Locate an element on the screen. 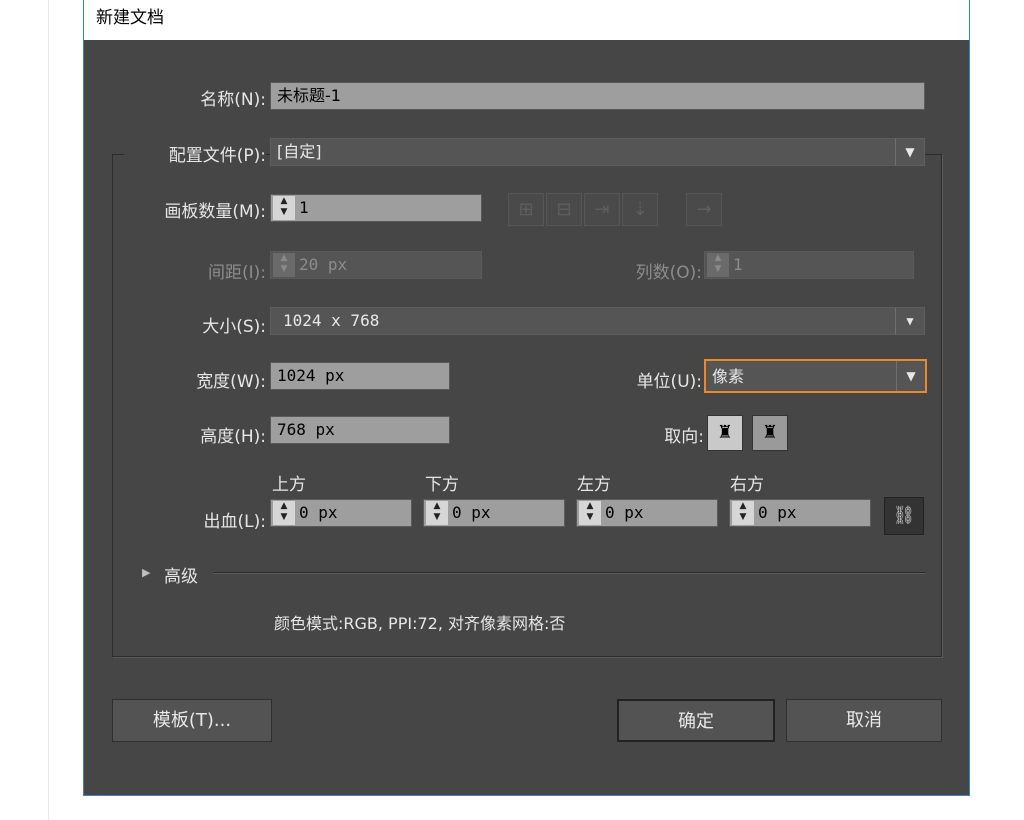  grid-by-column-icon: ⊟ is located at coordinates (564, 209).